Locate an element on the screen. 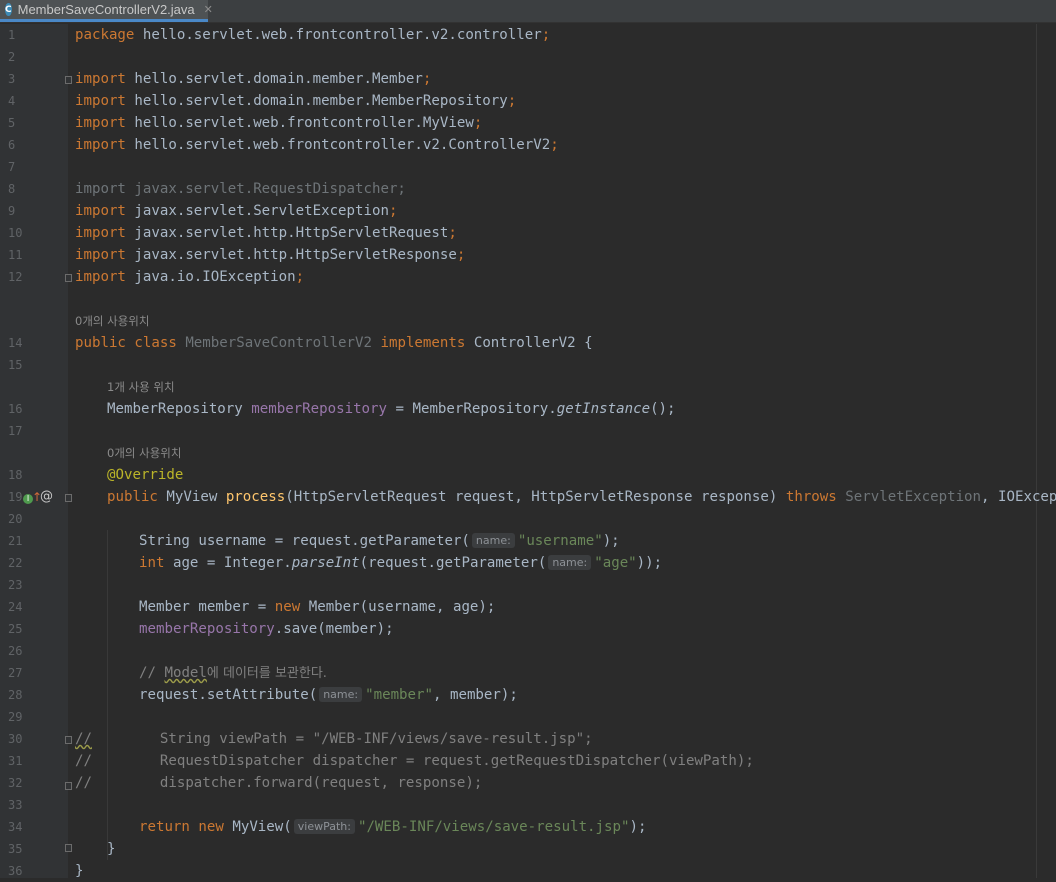 The height and width of the screenshot is (882, 1056). string-literal: "username" is located at coordinates (560, 541).